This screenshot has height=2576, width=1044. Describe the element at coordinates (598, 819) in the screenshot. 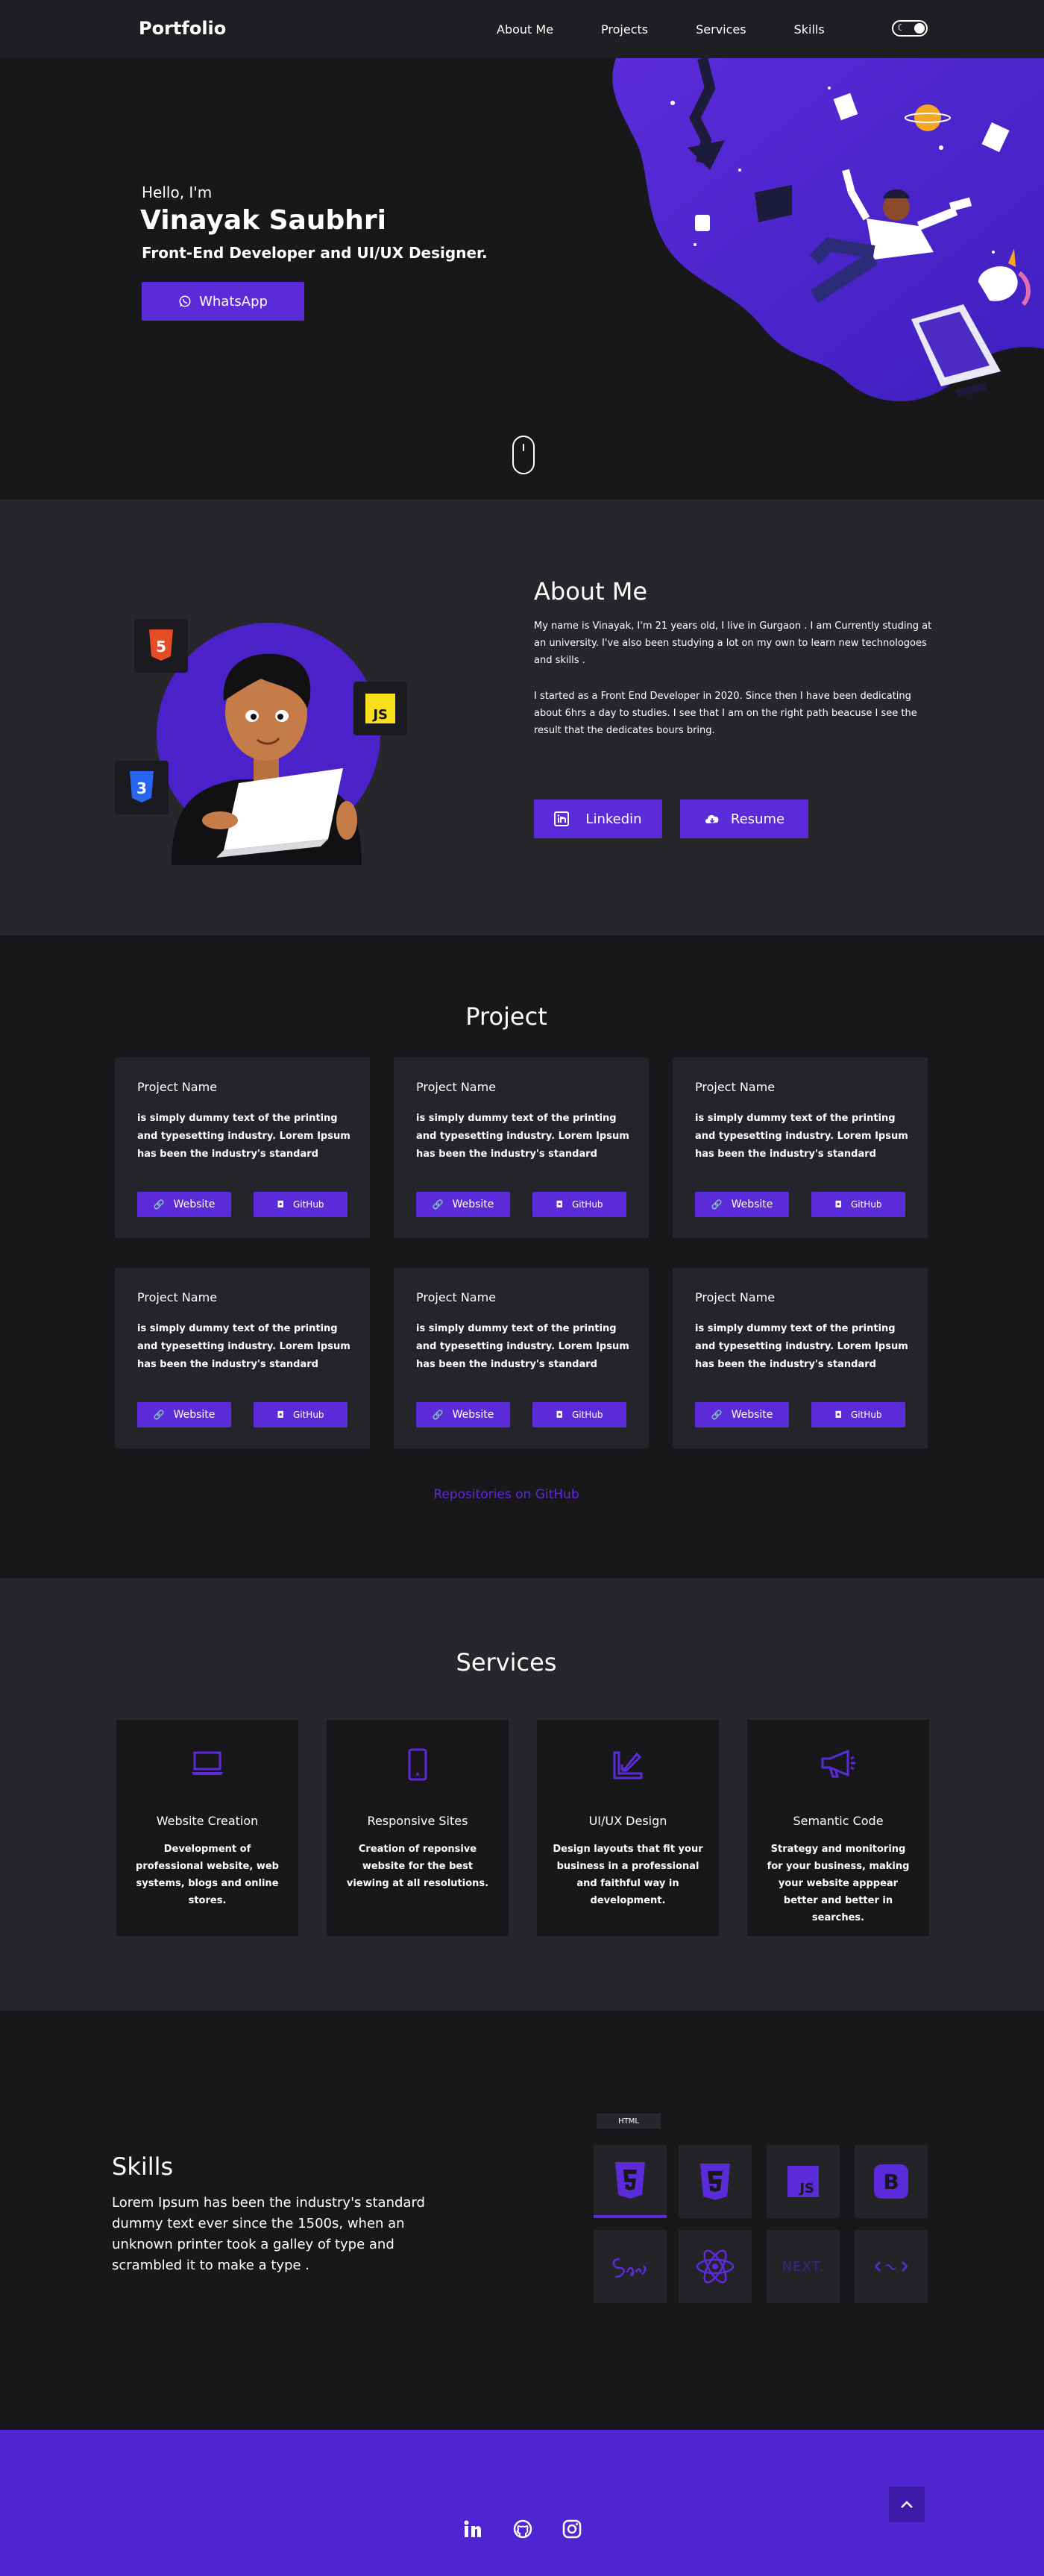

I see `linkedin-button: Linkedin` at that location.